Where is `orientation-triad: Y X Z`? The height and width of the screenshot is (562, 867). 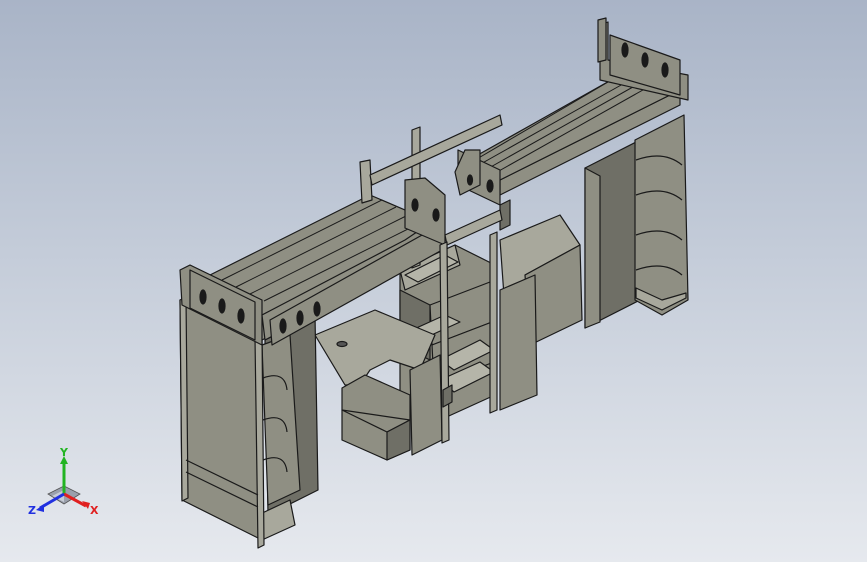
orientation-triad: Y X Z is located at coordinates (63, 482).